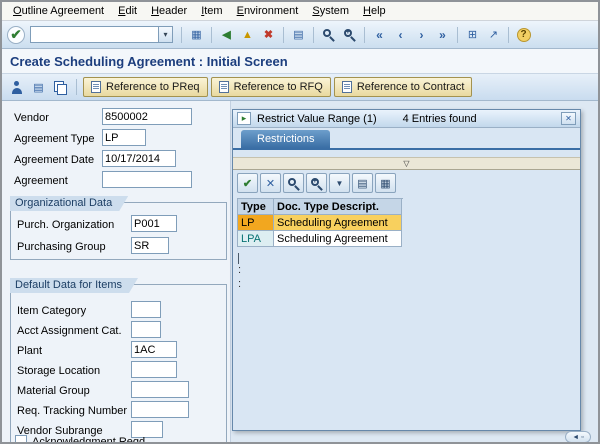  Describe the element at coordinates (346, 87) in the screenshot. I see `document-icon` at that location.